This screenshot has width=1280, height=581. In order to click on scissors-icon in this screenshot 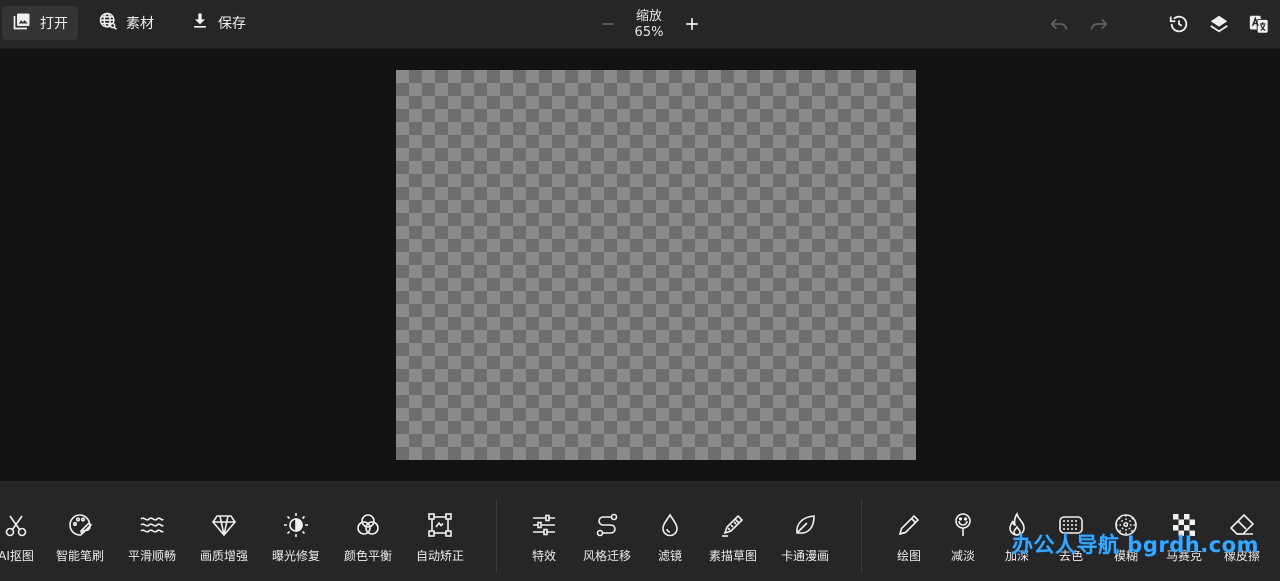, I will do `click(16, 525)`.